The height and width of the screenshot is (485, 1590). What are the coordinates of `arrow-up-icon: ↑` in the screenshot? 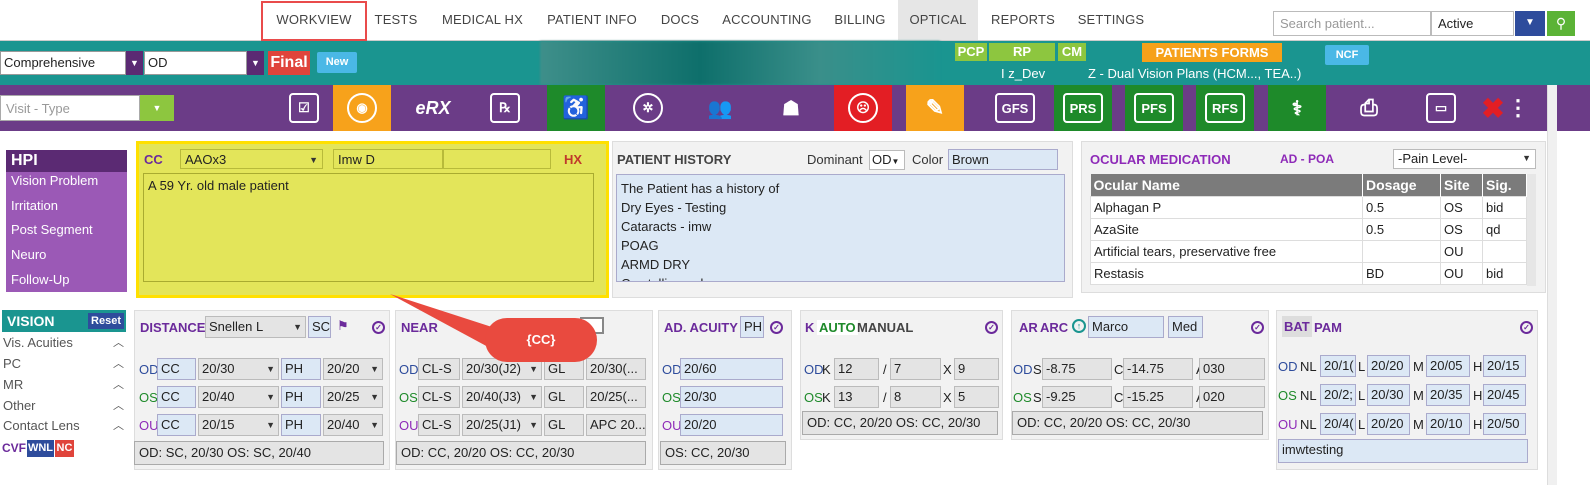 It's located at (1079, 326).